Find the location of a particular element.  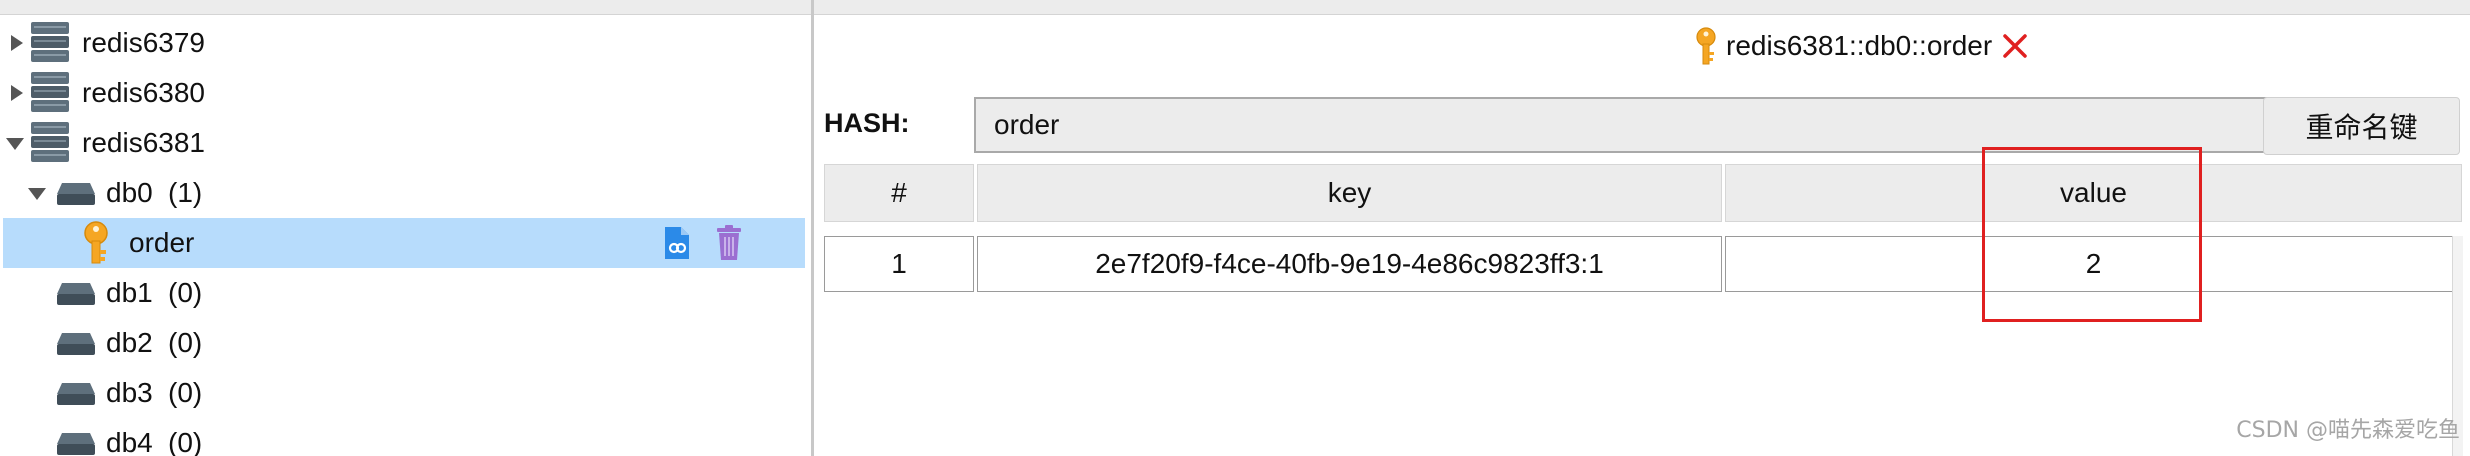

tab-key-order: redis6381::db0::order is located at coordinates (1861, 46).